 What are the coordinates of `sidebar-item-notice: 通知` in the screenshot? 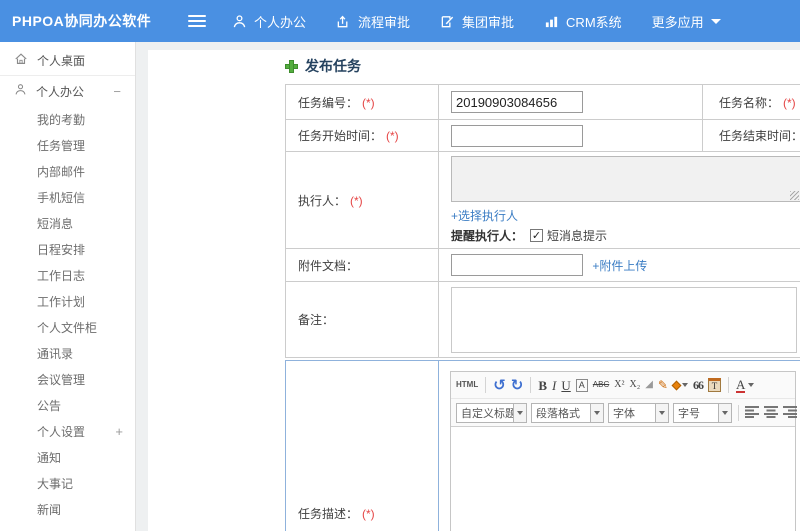 It's located at (67, 457).